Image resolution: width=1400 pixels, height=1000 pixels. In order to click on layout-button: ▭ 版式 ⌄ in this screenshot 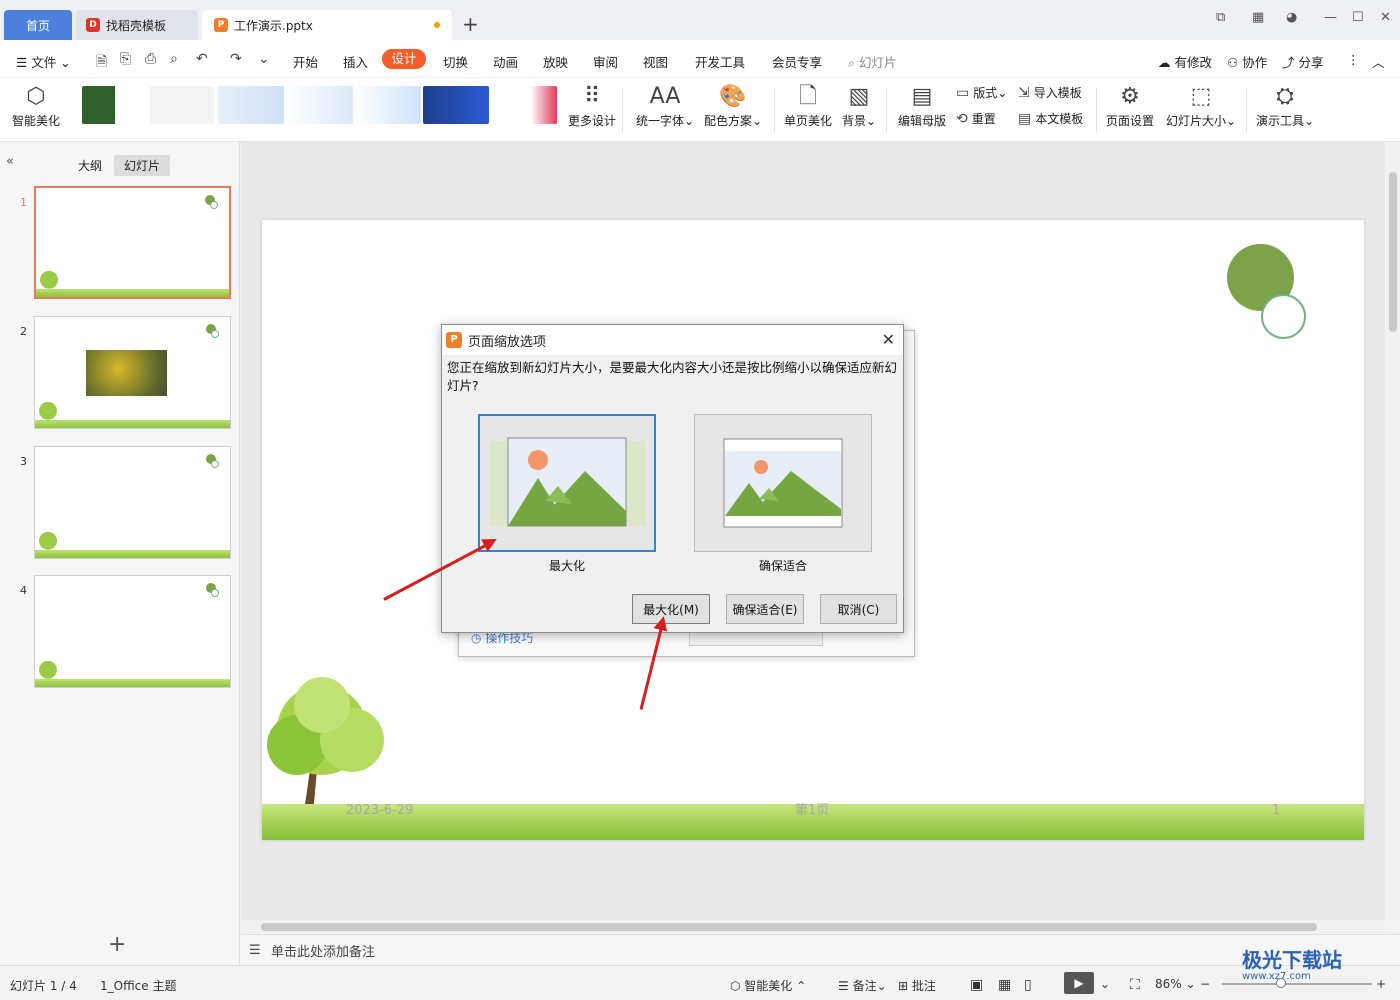, I will do `click(981, 92)`.